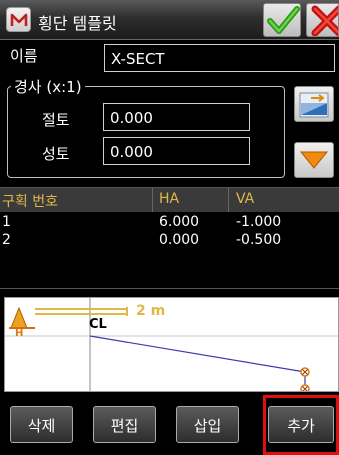 This screenshot has height=455, width=339. Describe the element at coordinates (81, 311) in the screenshot. I see `scale-bar` at that location.